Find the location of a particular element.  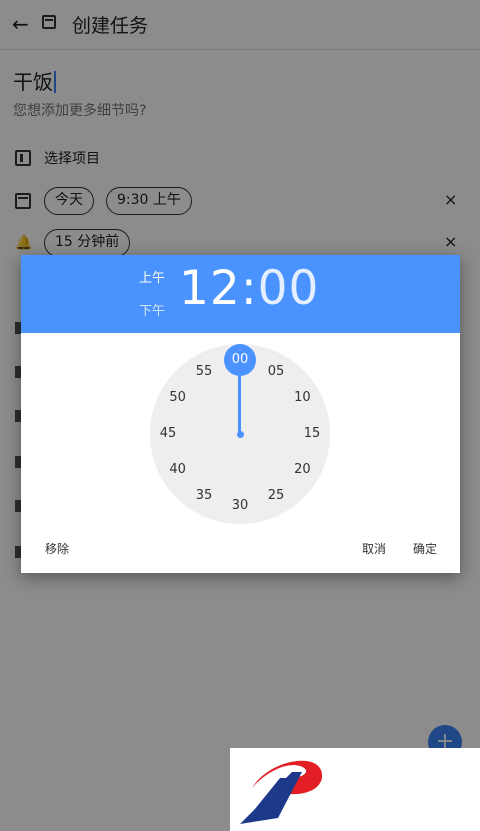

remove-button: 移除 is located at coordinates (57, 548).